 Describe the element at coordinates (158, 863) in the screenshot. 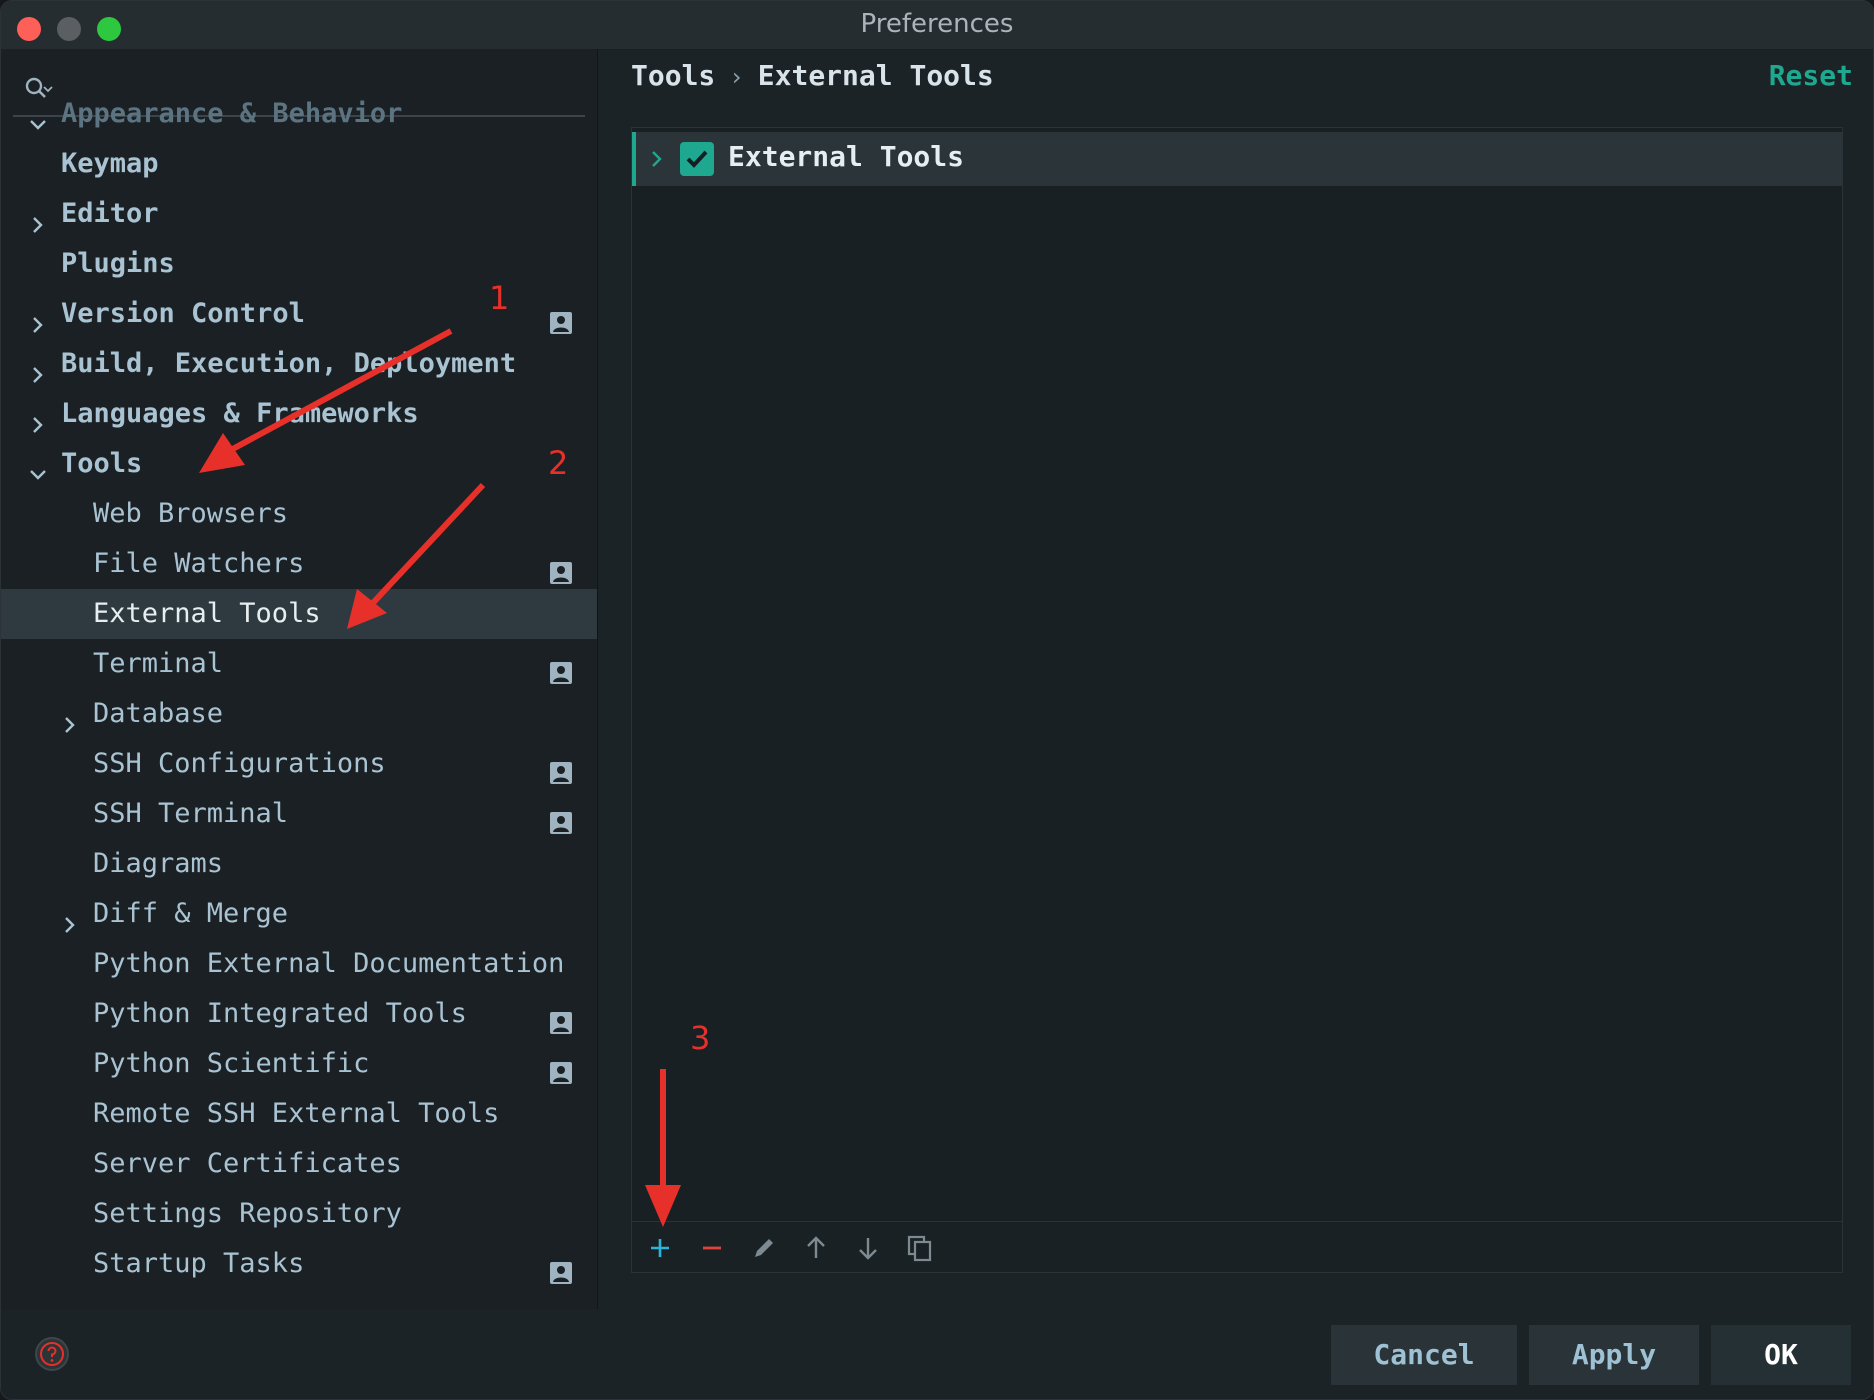

I see `sidebar-item-label: Diagrams` at that location.